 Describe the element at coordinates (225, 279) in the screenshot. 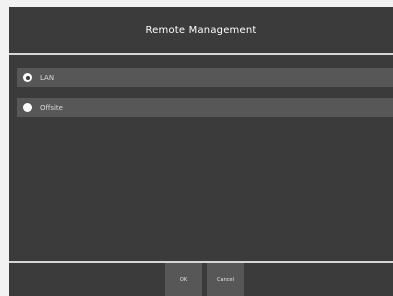

I see `cancel-button: Cancel` at that location.